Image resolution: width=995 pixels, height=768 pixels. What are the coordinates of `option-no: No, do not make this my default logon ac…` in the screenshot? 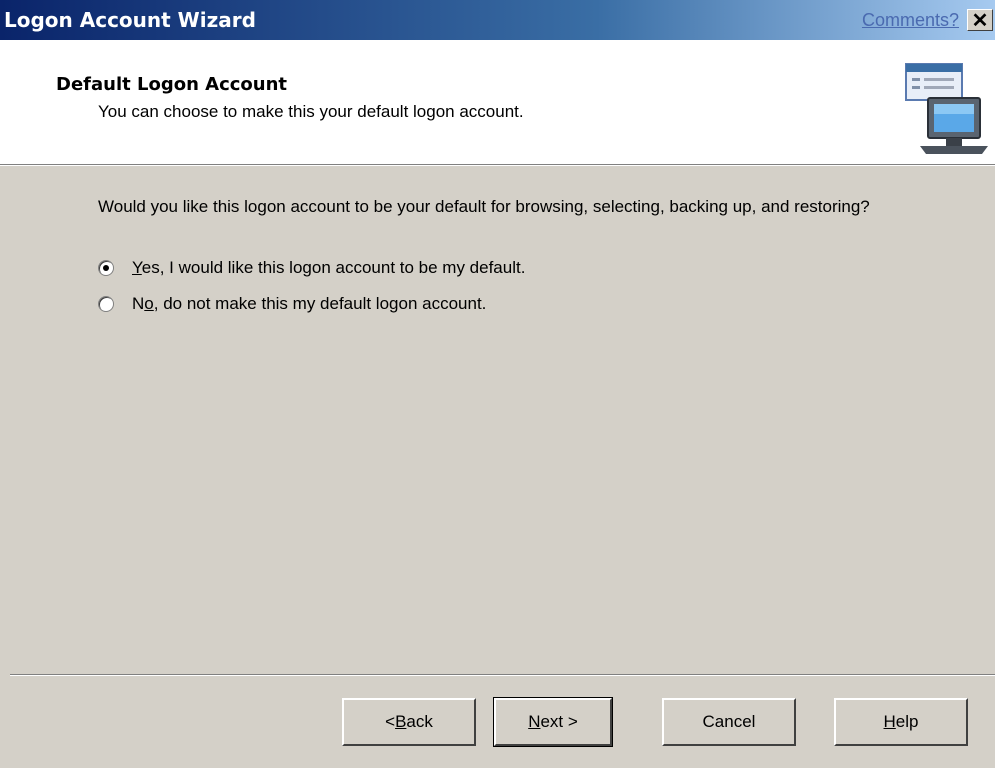 It's located at (292, 304).